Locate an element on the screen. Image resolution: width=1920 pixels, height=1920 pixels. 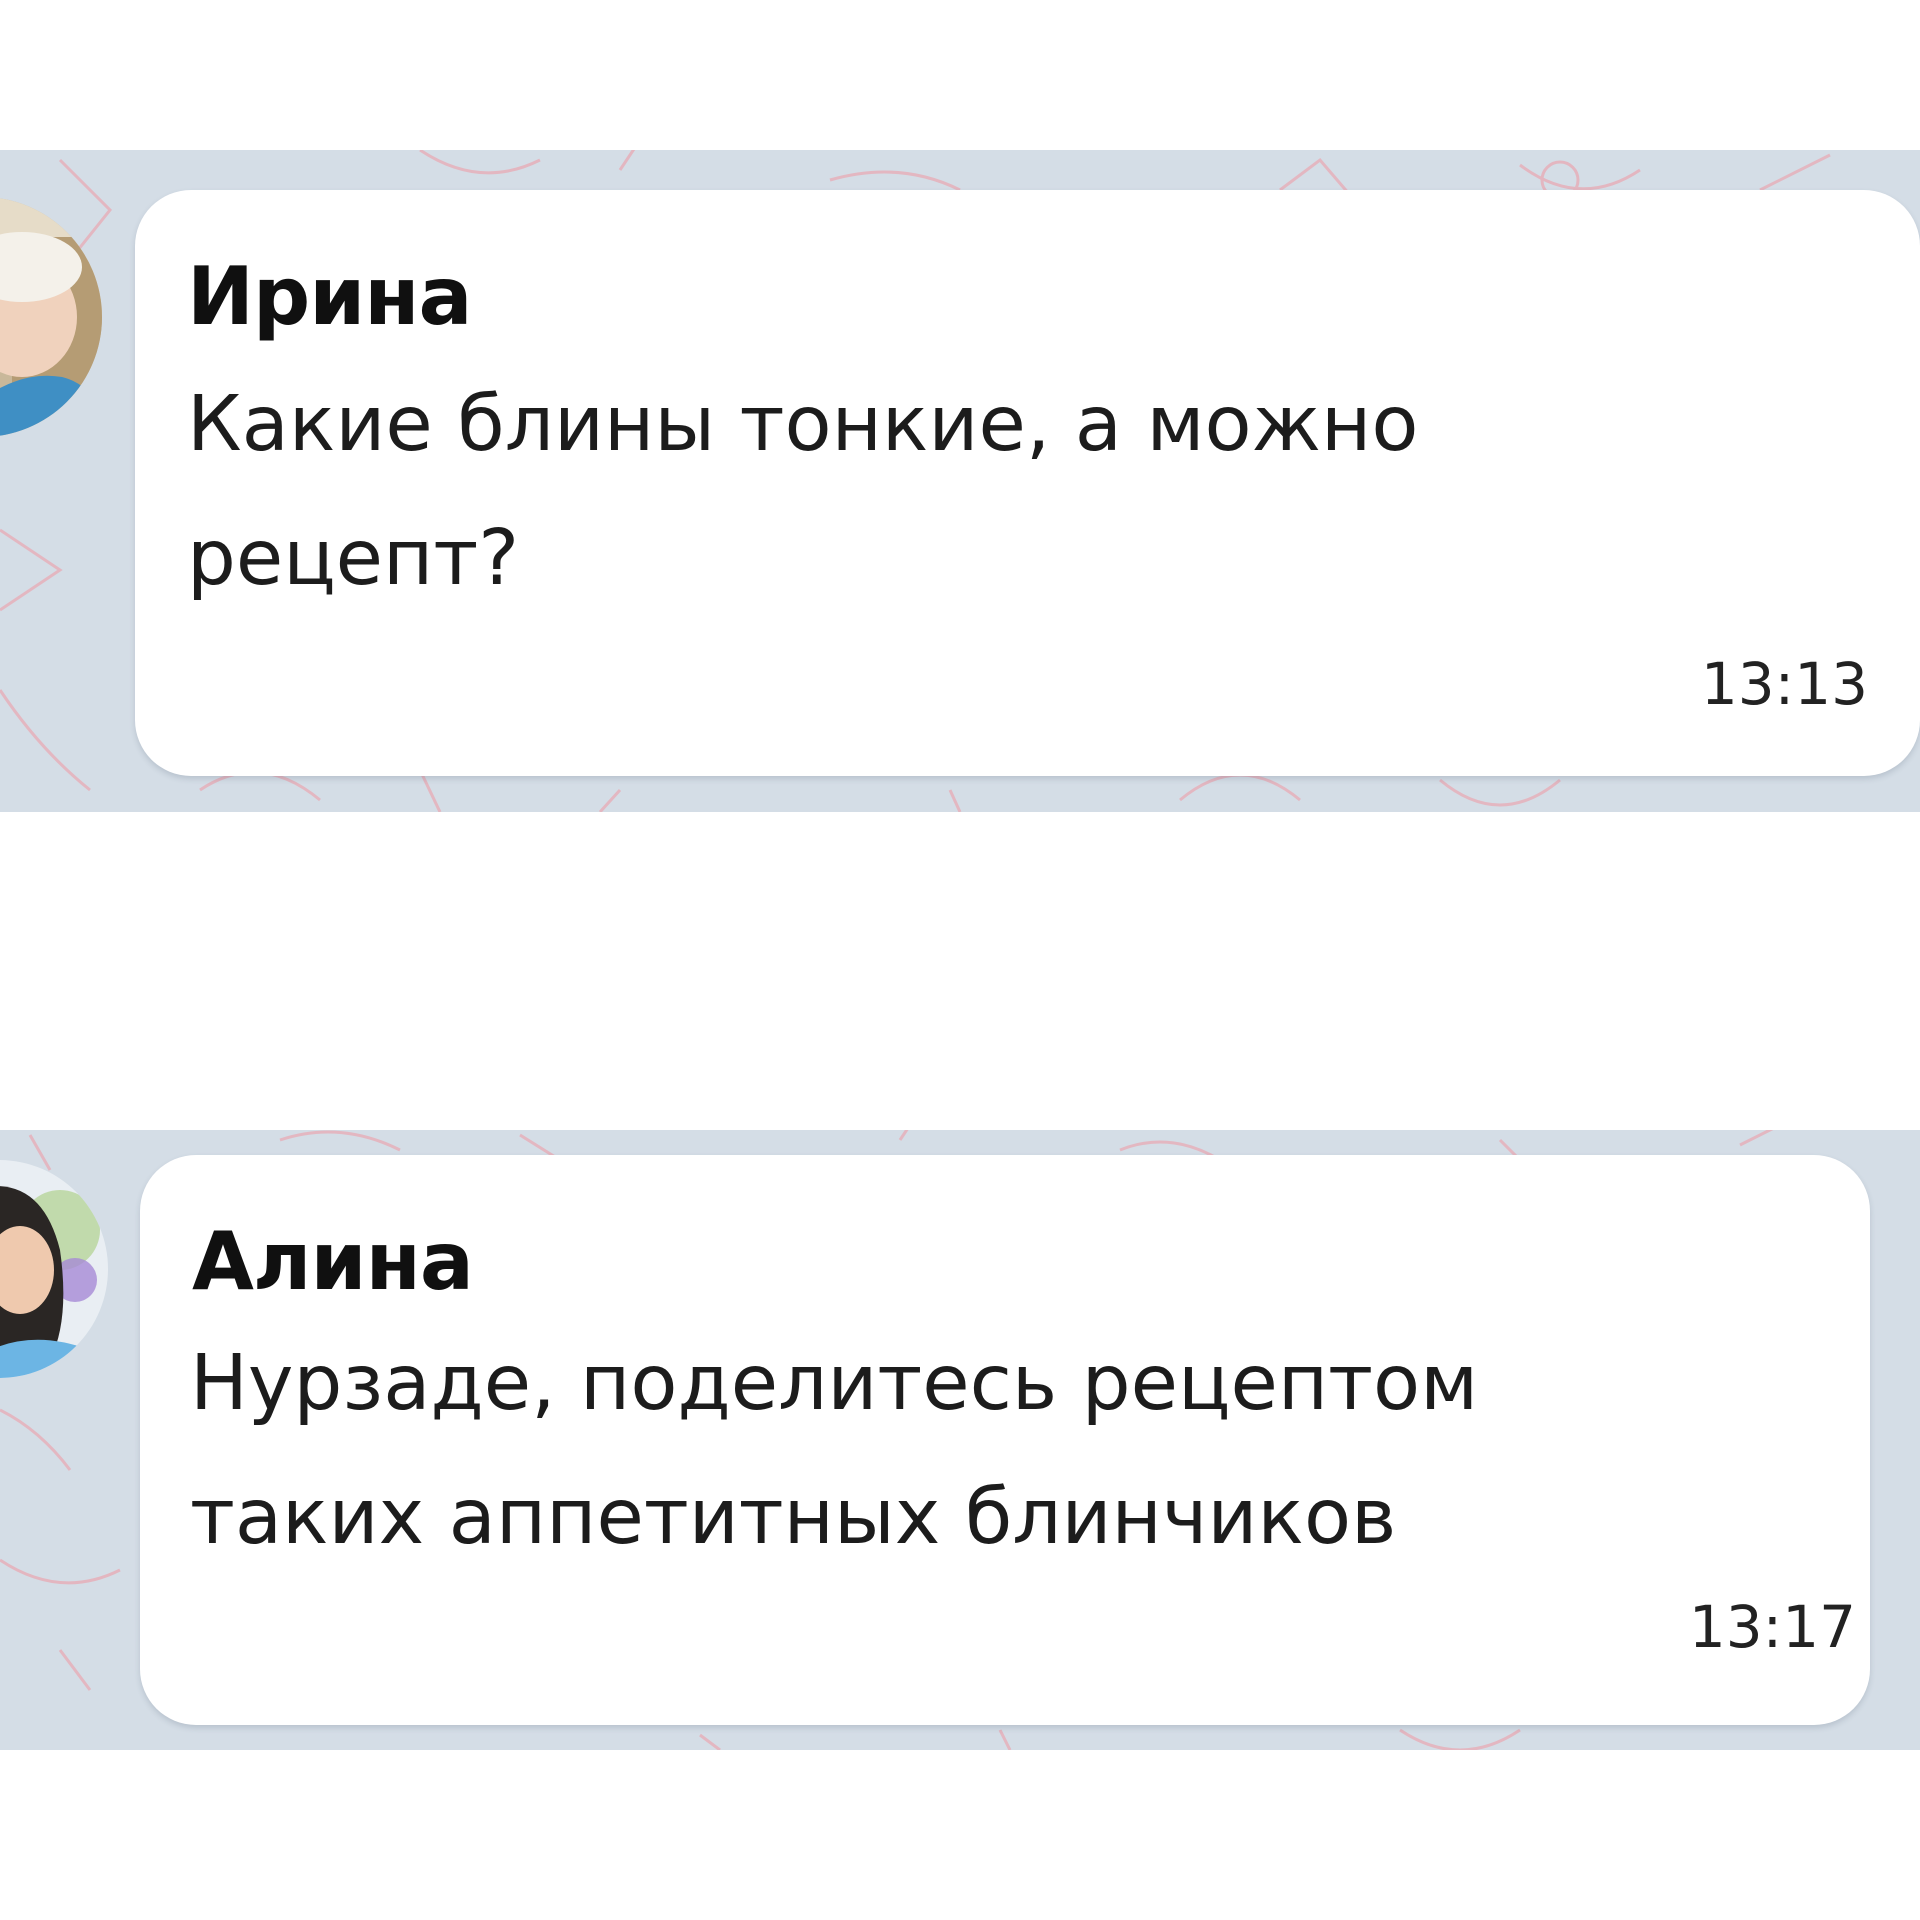
message-time: 13:17 is located at coordinates (1772, 1627).